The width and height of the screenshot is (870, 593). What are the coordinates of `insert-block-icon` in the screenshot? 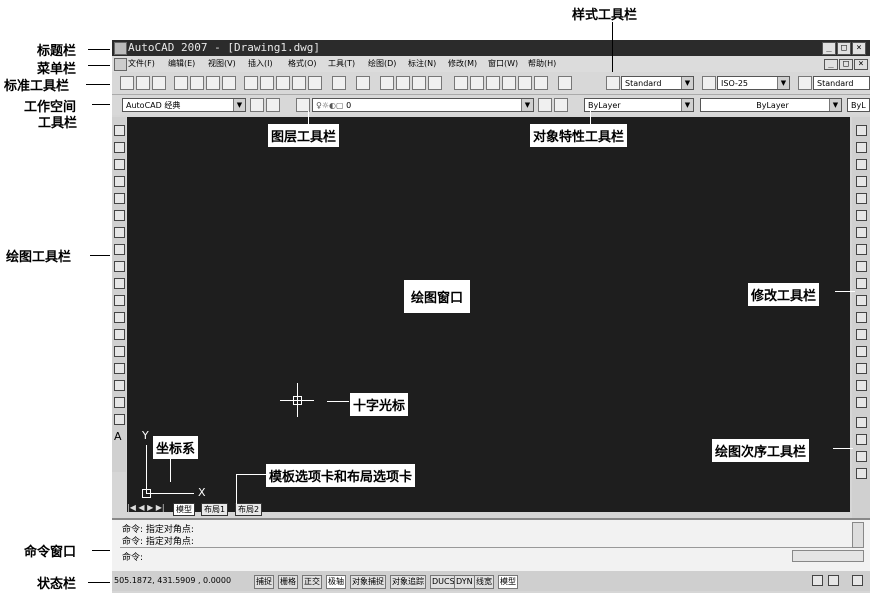 It's located at (119, 317).